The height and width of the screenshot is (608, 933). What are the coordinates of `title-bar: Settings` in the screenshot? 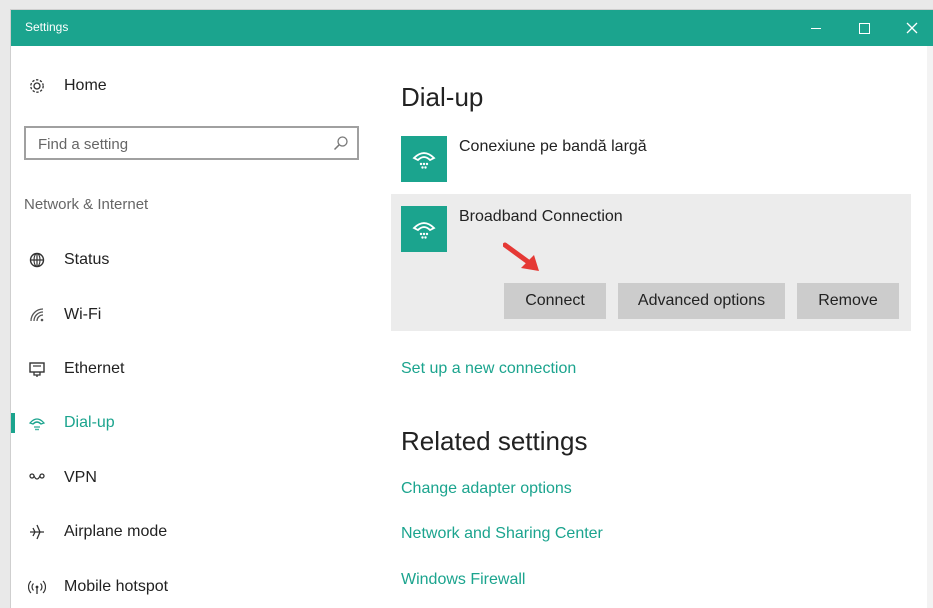 It's located at (472, 28).